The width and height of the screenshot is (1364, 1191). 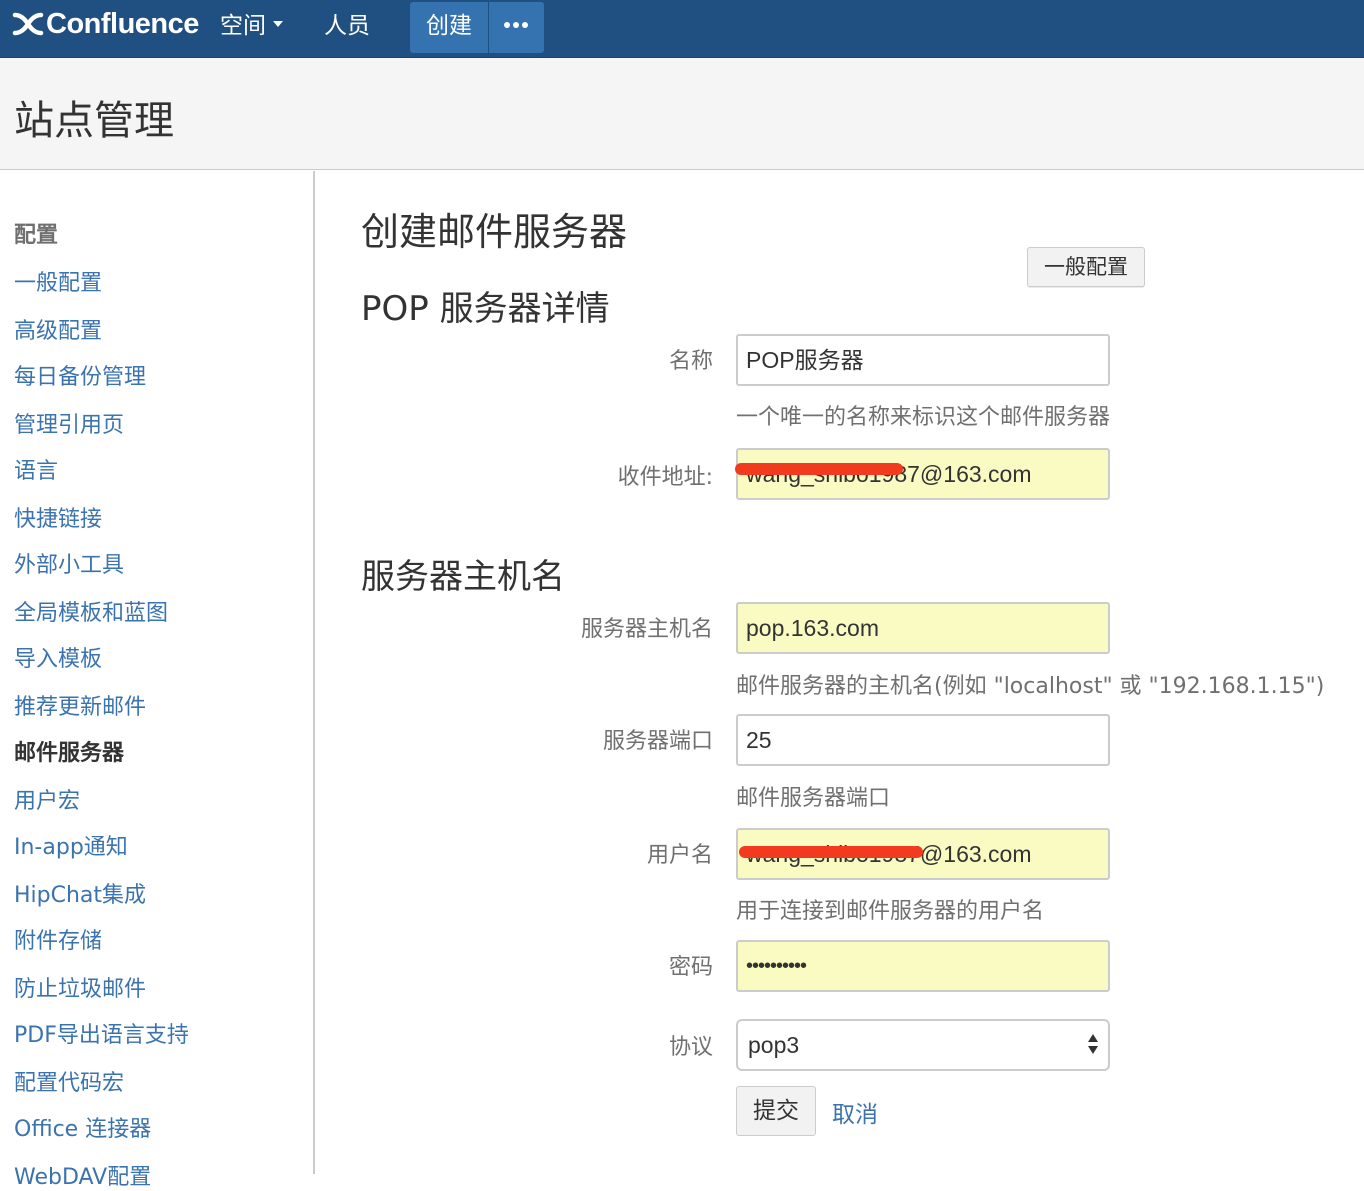 What do you see at coordinates (69, 423) in the screenshot?
I see `sidebar-item-referrers: 管理引用页` at bounding box center [69, 423].